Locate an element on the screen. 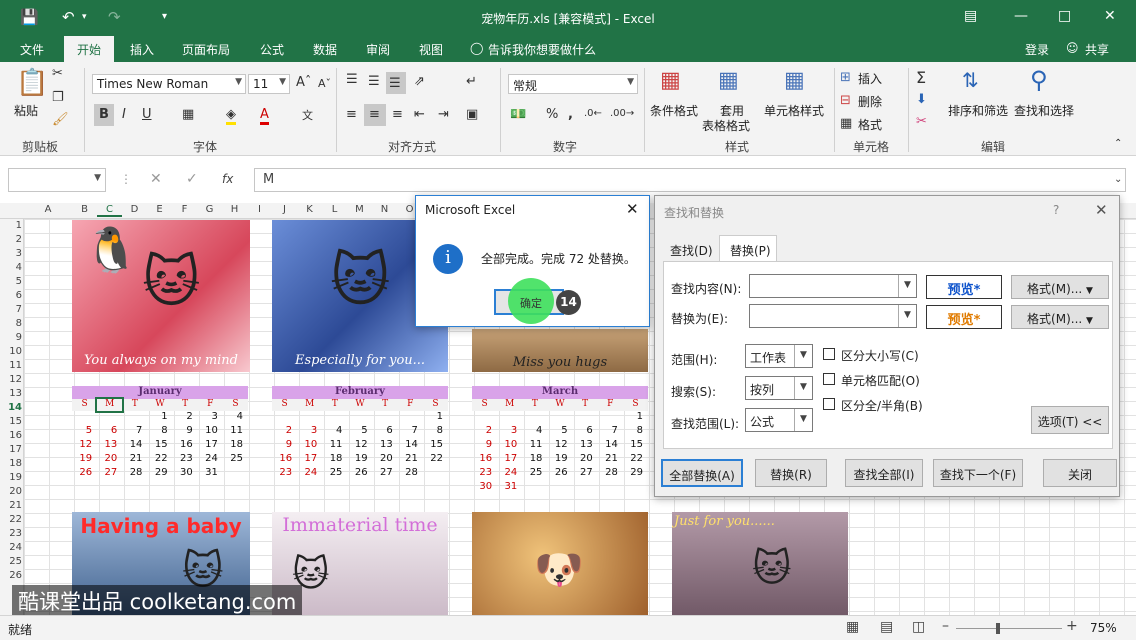  comma-icon: , is located at coordinates (570, 114).